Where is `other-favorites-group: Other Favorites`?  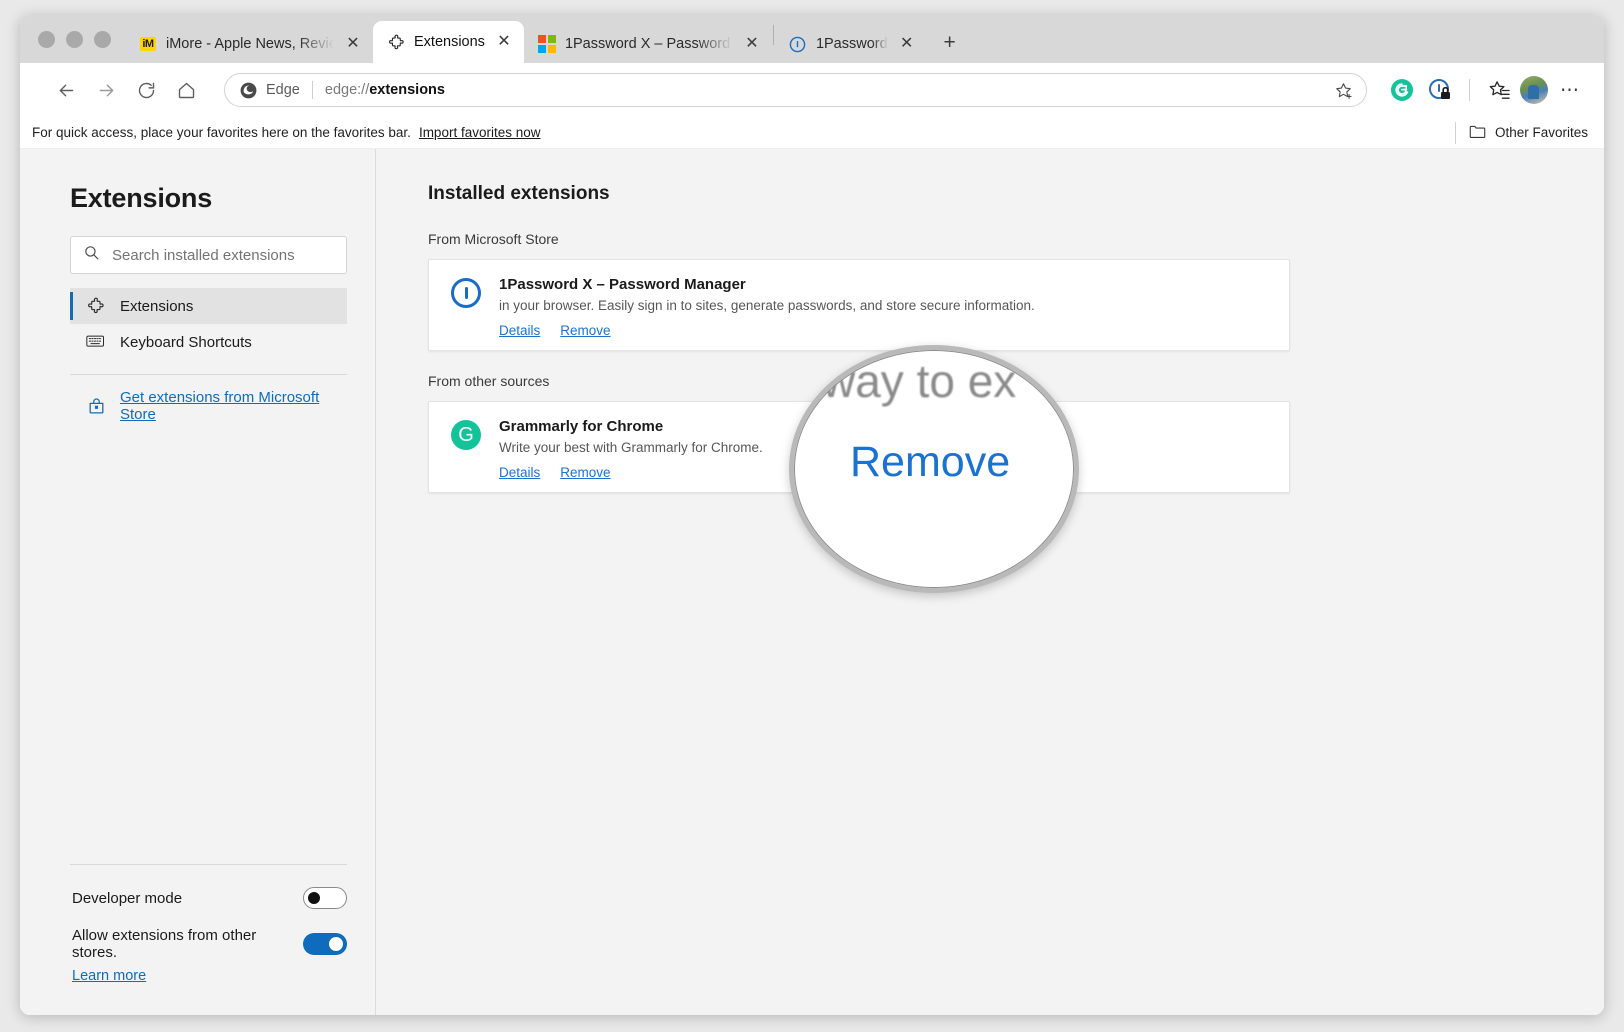
other-favorites-group: Other Favorites is located at coordinates (1519, 132).